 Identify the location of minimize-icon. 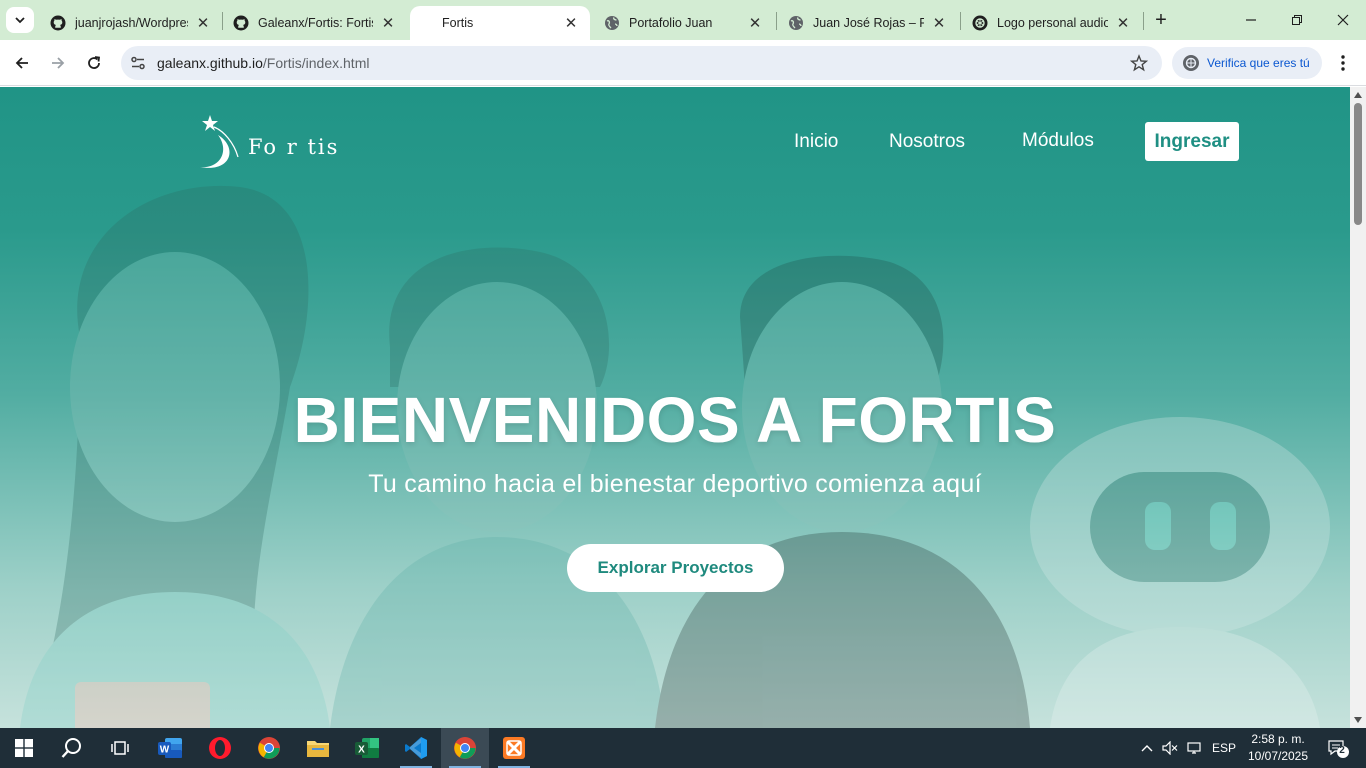
(1251, 20).